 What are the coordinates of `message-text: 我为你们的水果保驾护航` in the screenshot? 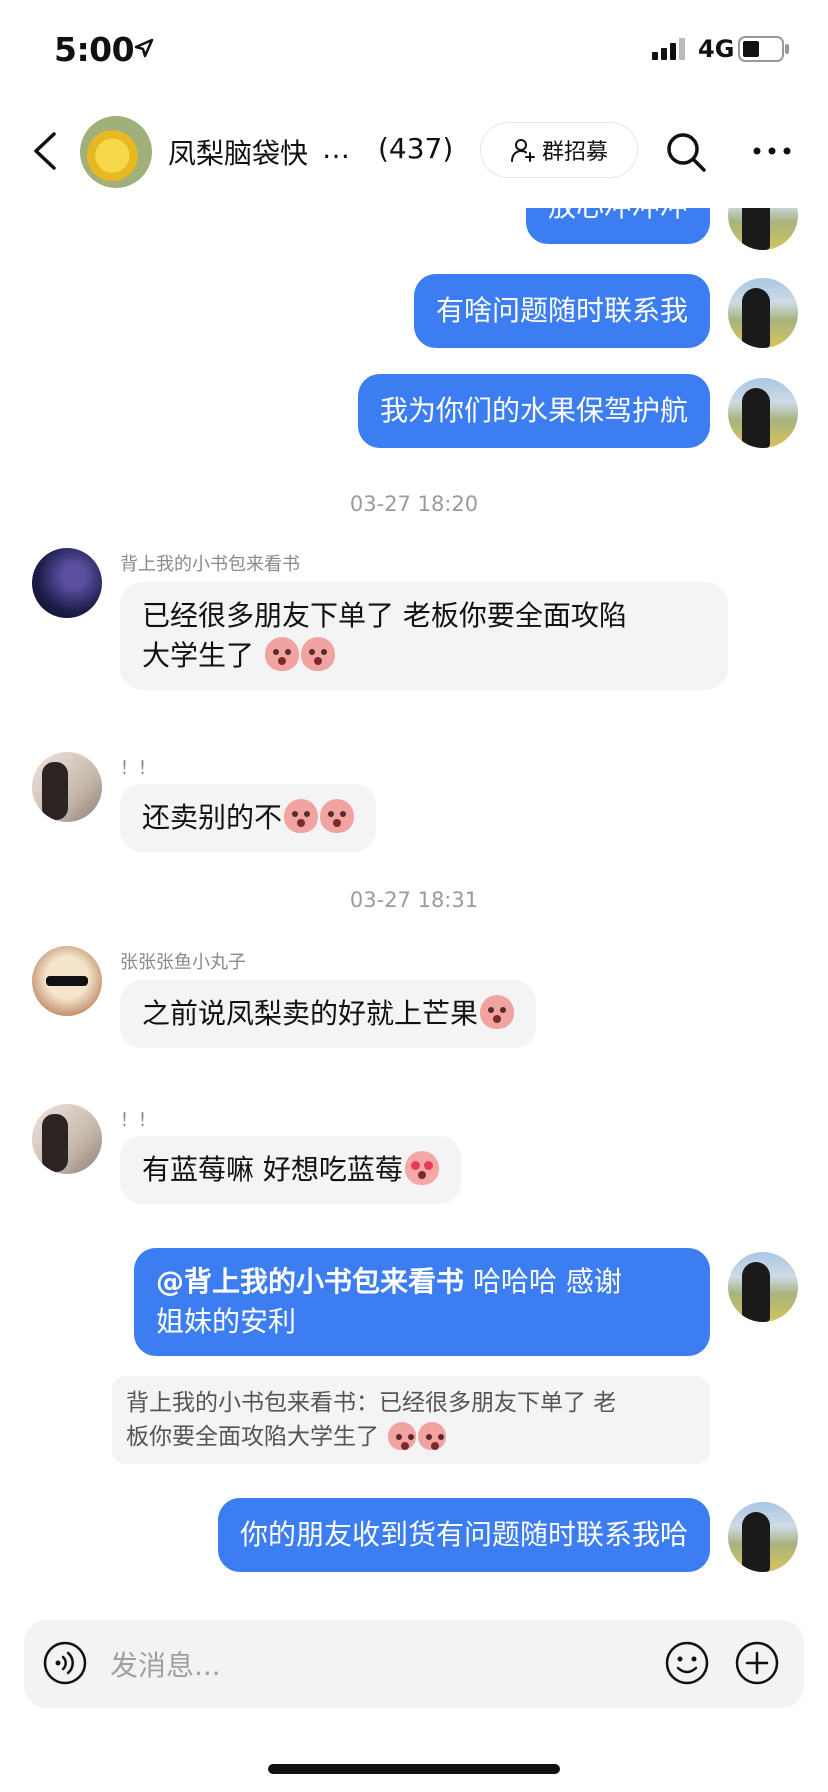 It's located at (533, 410).